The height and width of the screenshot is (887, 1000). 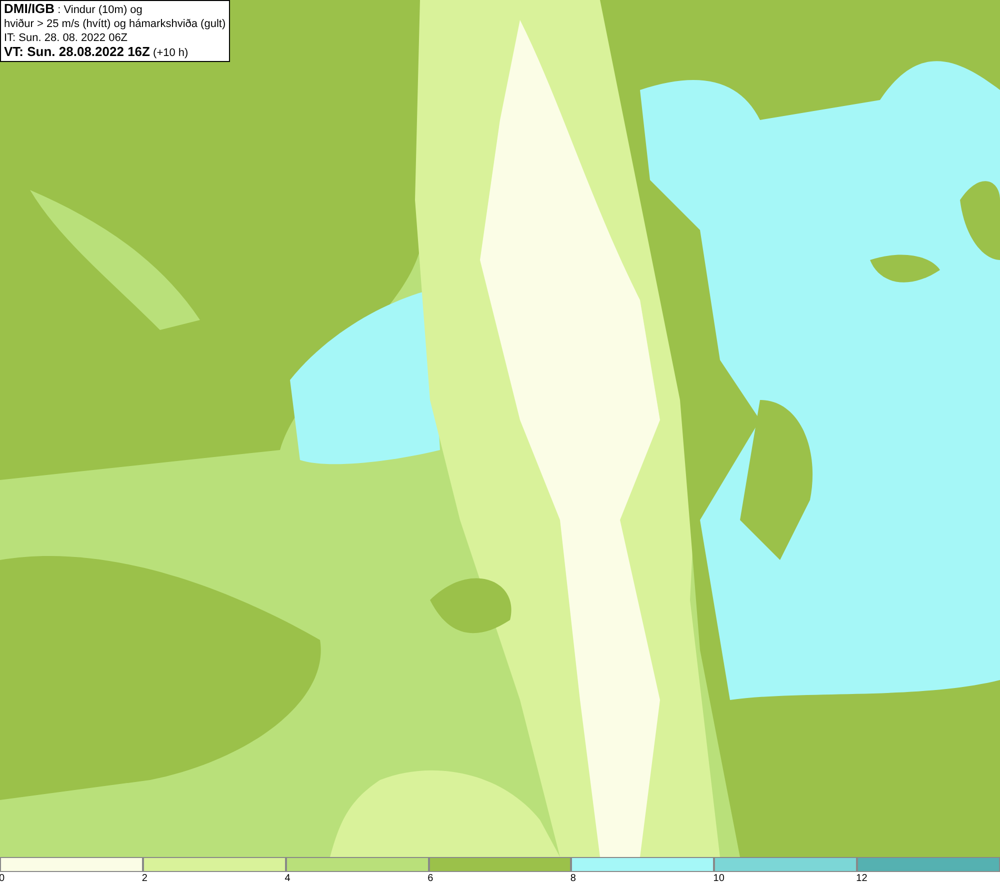 I want to click on legend-tick-label: 8, so click(x=573, y=879).